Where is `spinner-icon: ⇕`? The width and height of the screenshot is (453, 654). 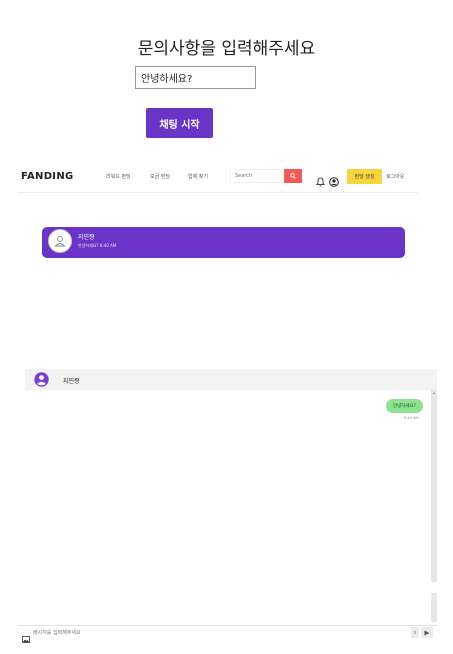
spinner-icon: ⇕ is located at coordinates (415, 632).